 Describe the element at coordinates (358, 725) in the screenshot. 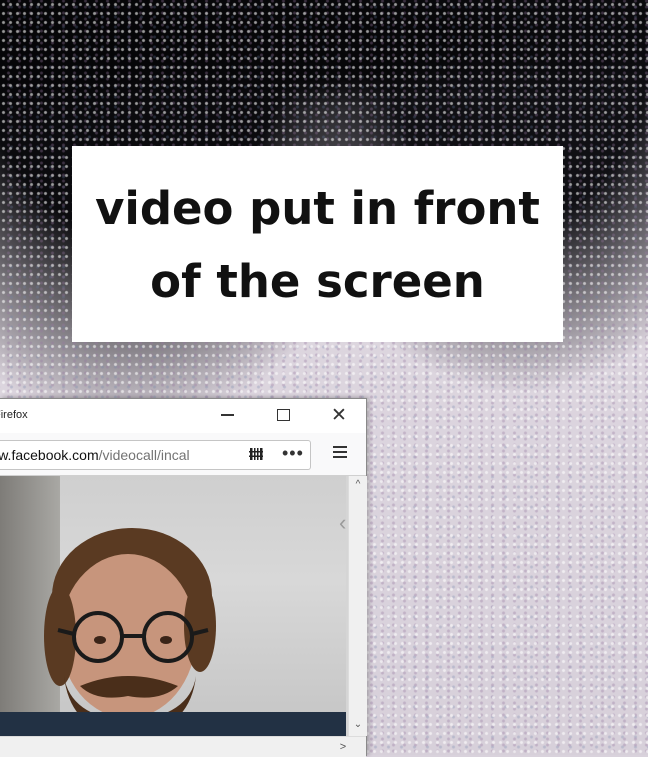

I see `scroll-down-icon: ⌄` at that location.